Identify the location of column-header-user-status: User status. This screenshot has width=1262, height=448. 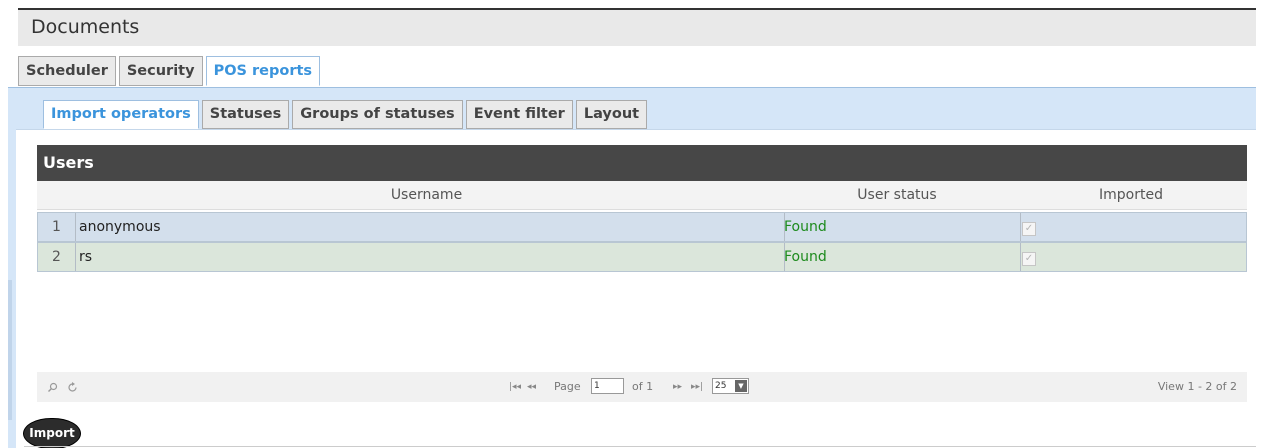
(897, 195).